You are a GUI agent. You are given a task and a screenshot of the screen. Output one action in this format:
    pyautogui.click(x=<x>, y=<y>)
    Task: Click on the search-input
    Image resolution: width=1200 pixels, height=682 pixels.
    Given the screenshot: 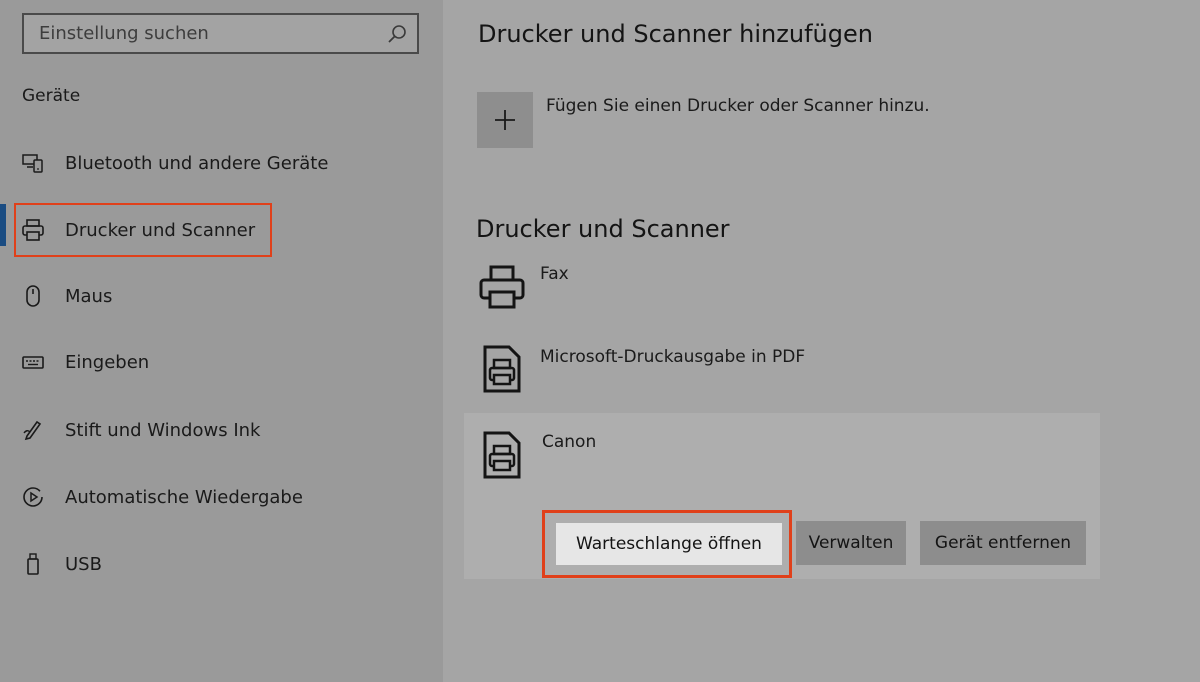 What is the action you would take?
    pyautogui.click(x=201, y=33)
    